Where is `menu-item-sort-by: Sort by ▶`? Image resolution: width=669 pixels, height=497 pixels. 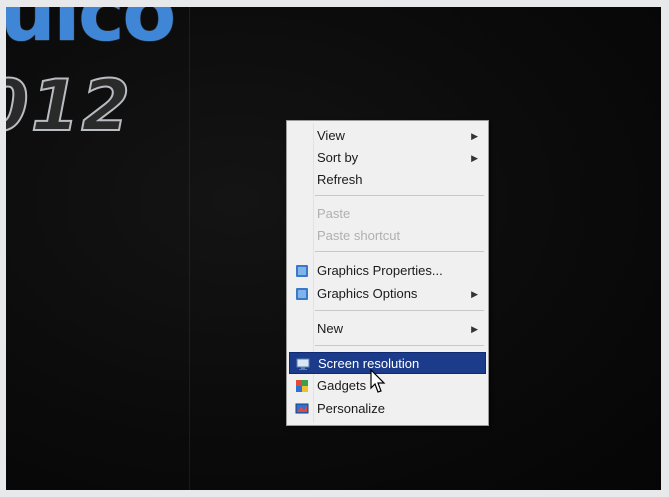
menu-item-sort-by: Sort by ▶ is located at coordinates (387, 158).